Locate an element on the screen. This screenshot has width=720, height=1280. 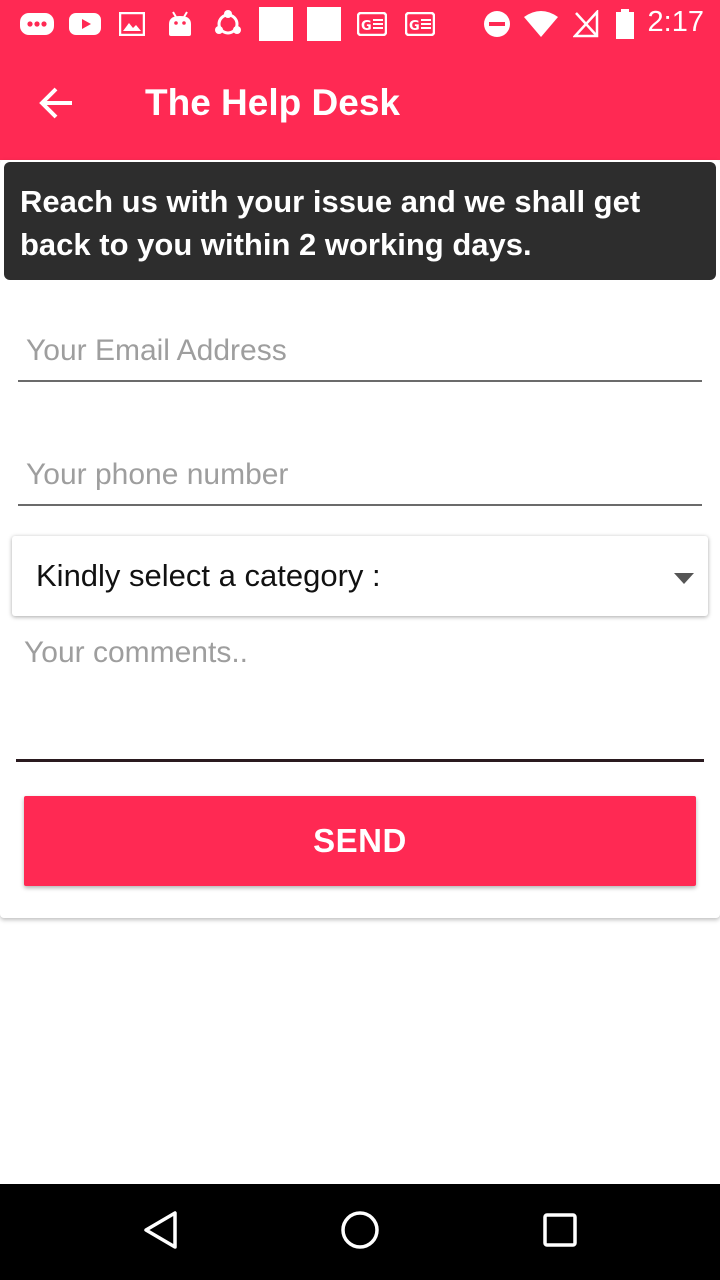
home-circle-icon is located at coordinates (360, 1232).